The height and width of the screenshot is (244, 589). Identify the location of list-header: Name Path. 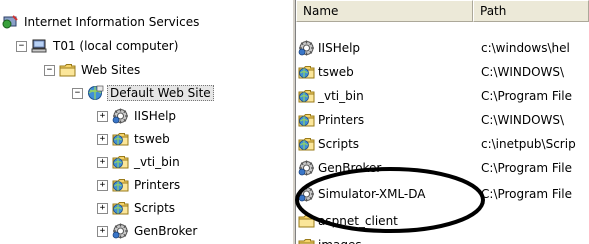
(442, 11).